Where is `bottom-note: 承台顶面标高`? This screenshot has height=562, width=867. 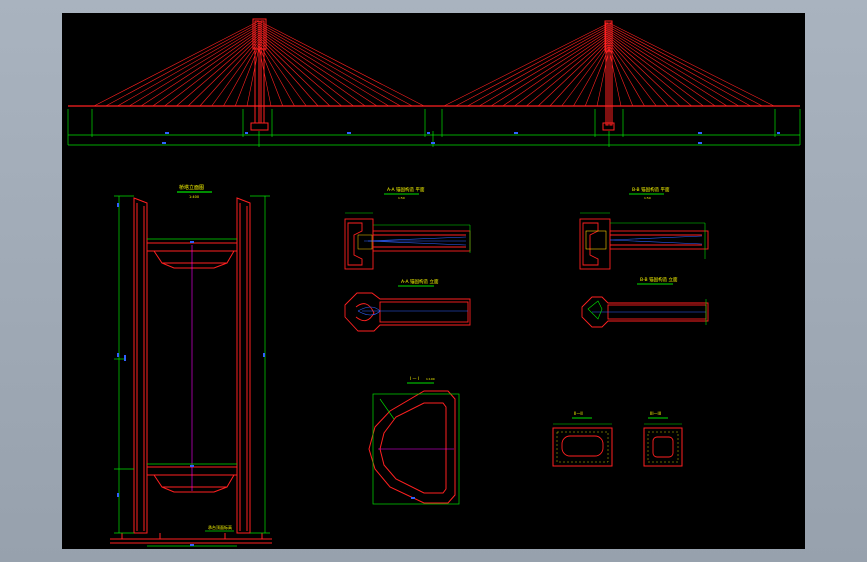
bottom-note: 承台顶面标高 is located at coordinates (220, 527).